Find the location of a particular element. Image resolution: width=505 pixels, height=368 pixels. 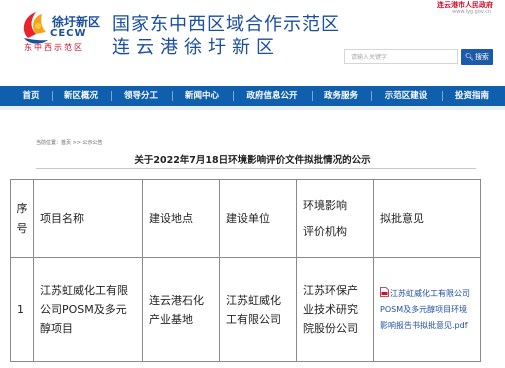

nav-shadow-bar is located at coordinates (252, 108).